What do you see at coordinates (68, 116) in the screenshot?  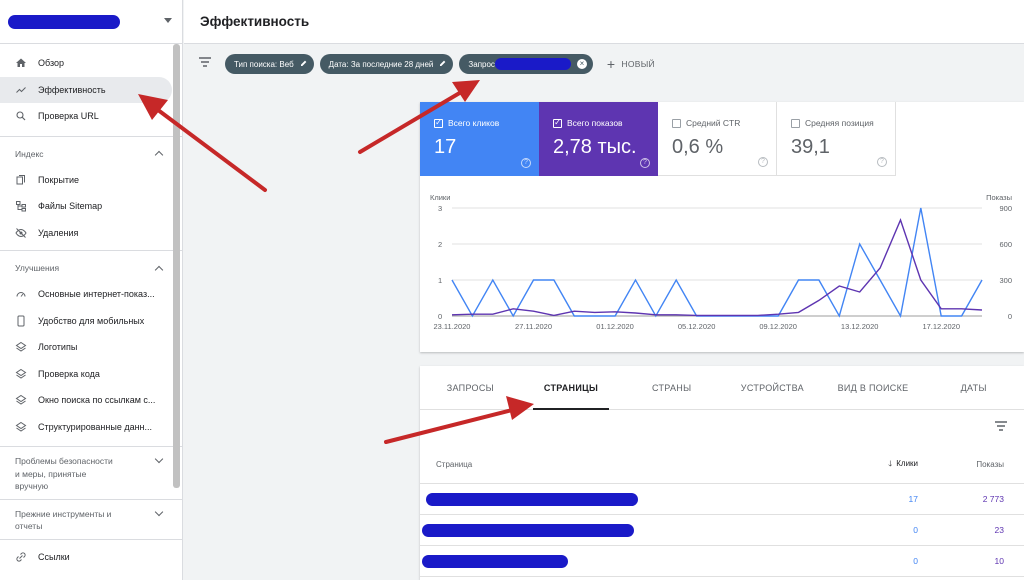 I see `sidebar-item-label: Проверка URL` at bounding box center [68, 116].